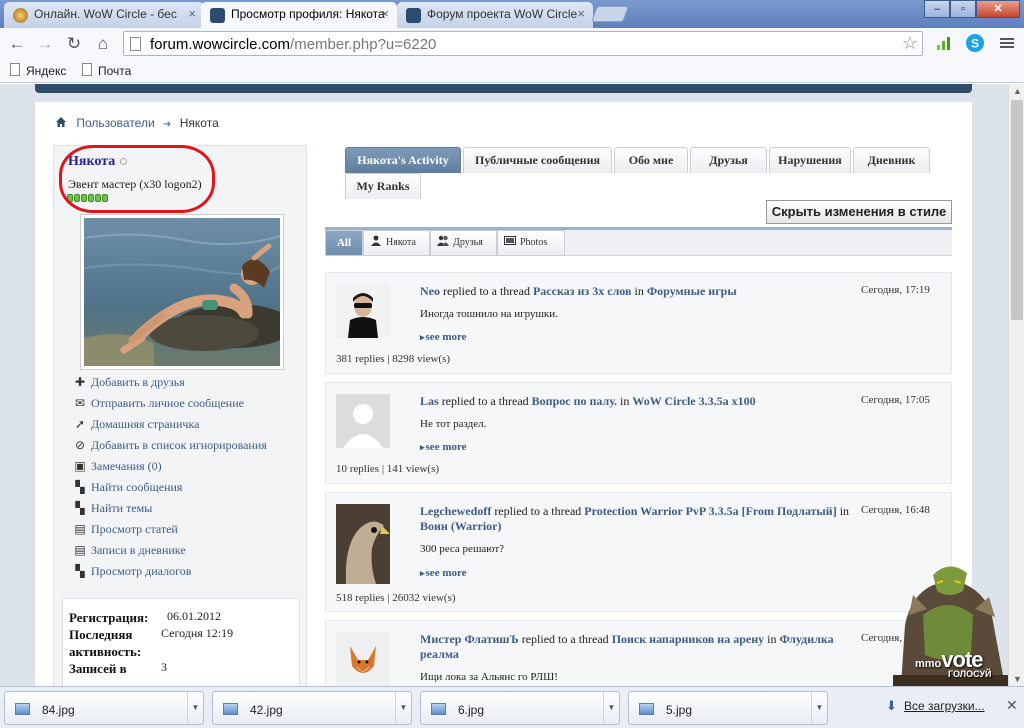 The width and height of the screenshot is (1024, 728). I want to click on filter-user: Някота, so click(396, 243).